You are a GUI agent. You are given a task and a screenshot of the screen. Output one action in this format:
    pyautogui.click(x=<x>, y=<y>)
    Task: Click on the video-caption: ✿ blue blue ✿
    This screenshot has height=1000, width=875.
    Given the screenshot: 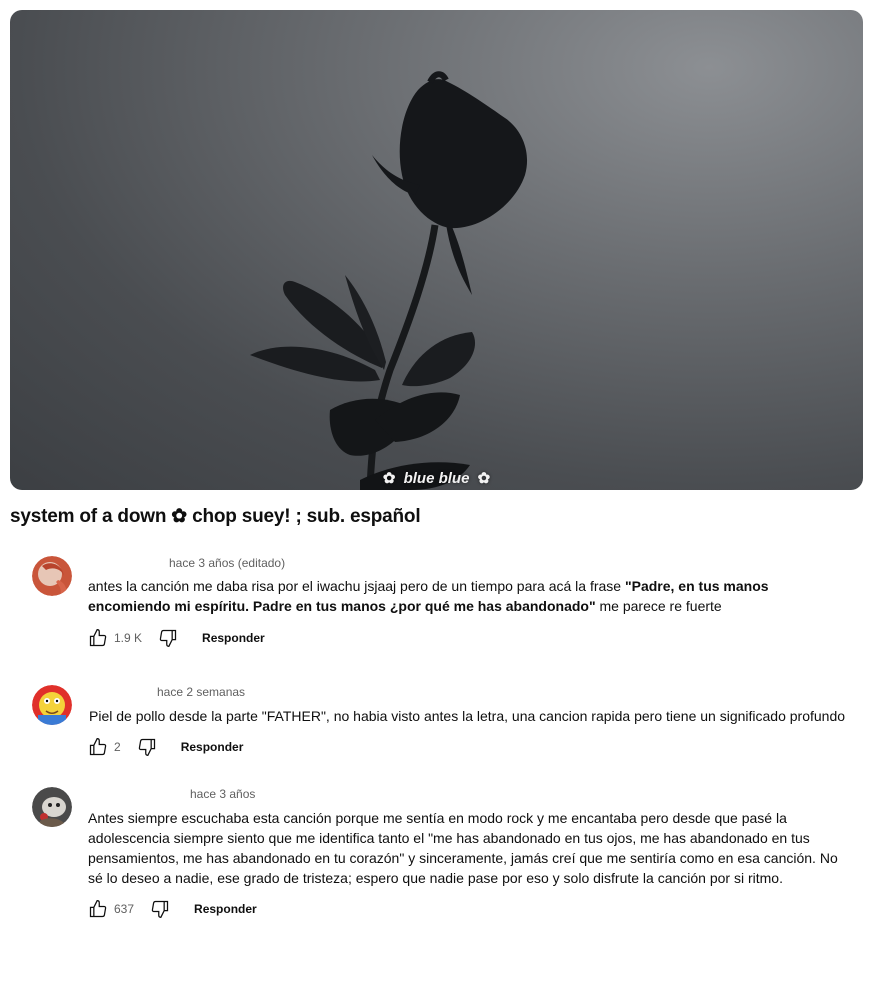 What is the action you would take?
    pyautogui.click(x=436, y=478)
    